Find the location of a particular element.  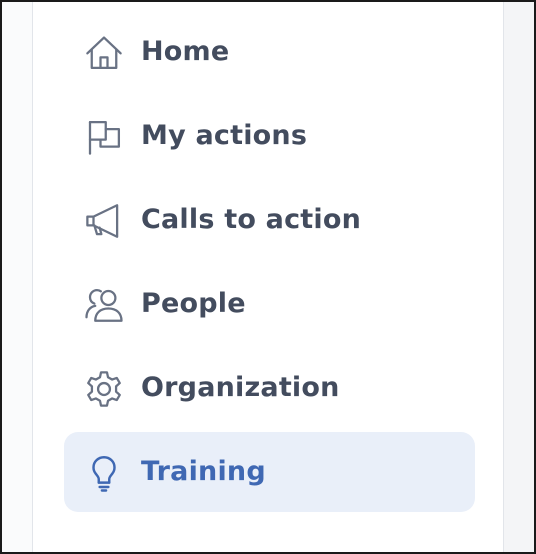

sidebar-item-organization: Organization is located at coordinates (269, 388).